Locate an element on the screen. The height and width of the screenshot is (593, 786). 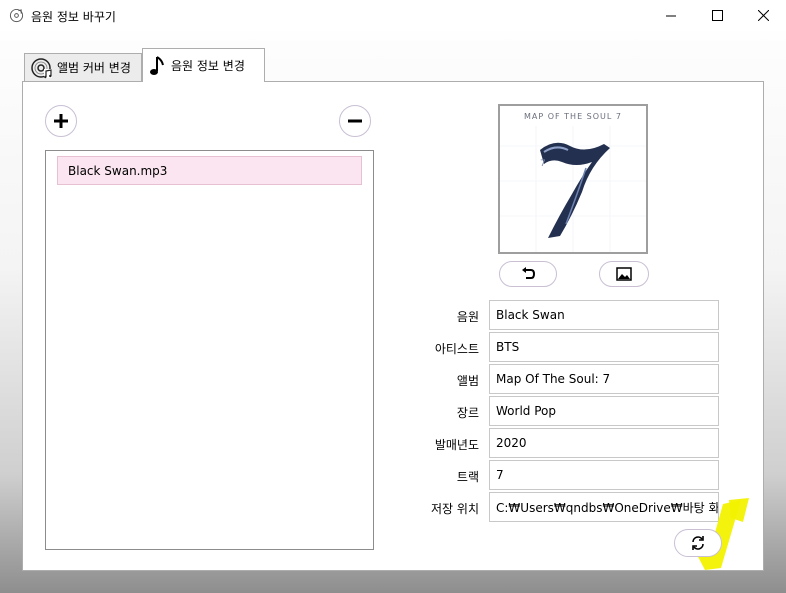
add-file-button is located at coordinates (61, 121).